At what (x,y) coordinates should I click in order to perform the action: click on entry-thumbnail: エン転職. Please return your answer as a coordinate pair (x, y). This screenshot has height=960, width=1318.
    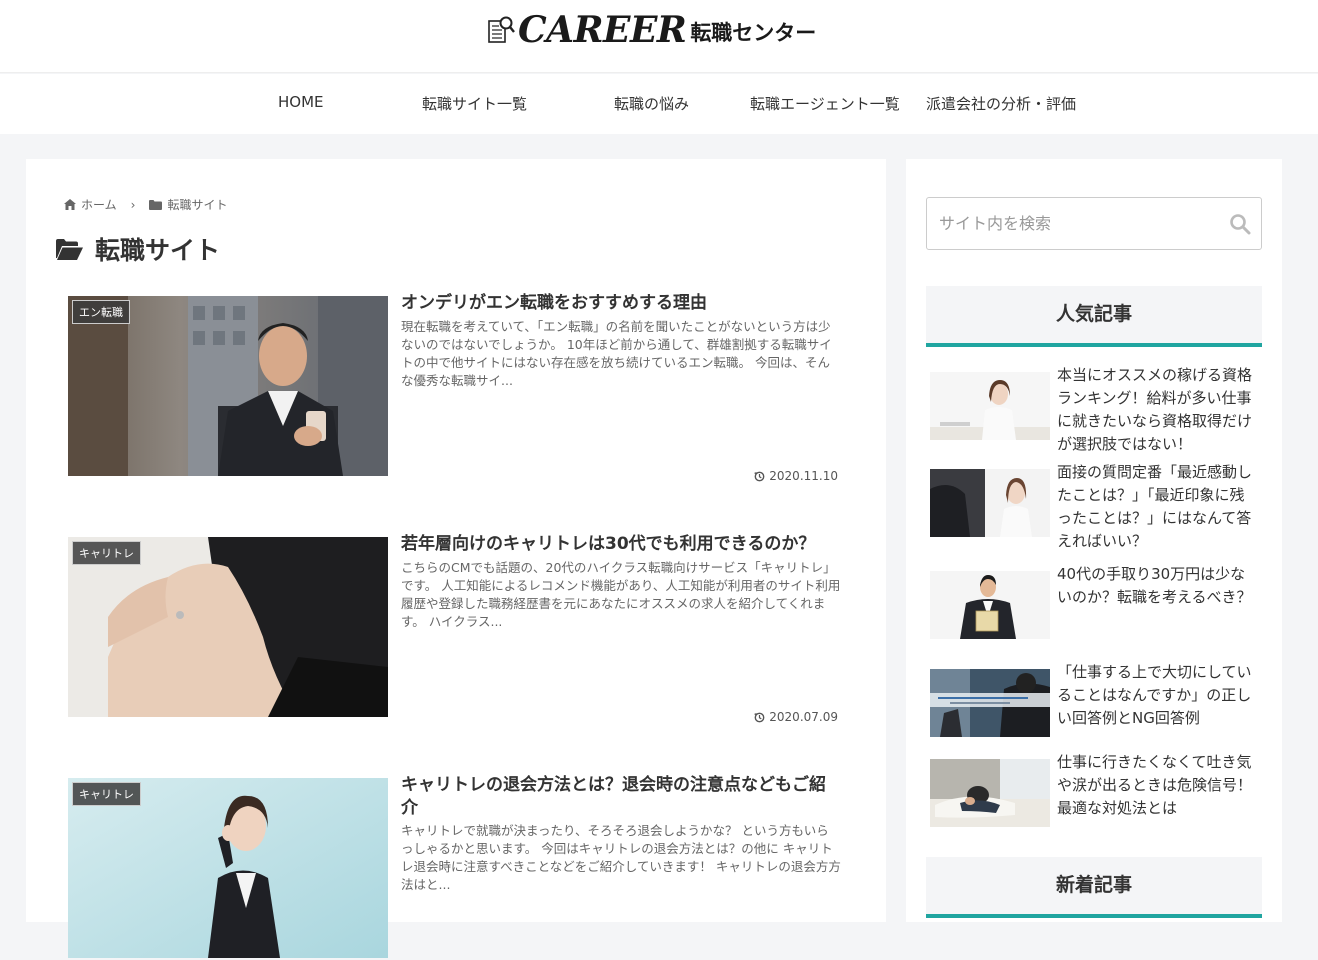
    Looking at the image, I should click on (228, 386).